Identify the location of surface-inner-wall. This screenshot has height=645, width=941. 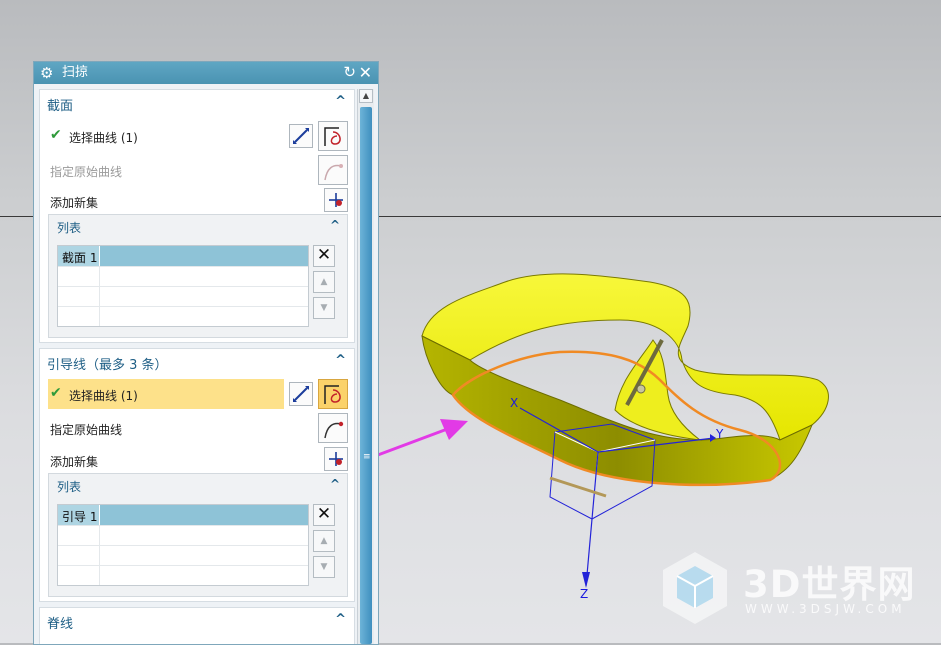
(658, 390).